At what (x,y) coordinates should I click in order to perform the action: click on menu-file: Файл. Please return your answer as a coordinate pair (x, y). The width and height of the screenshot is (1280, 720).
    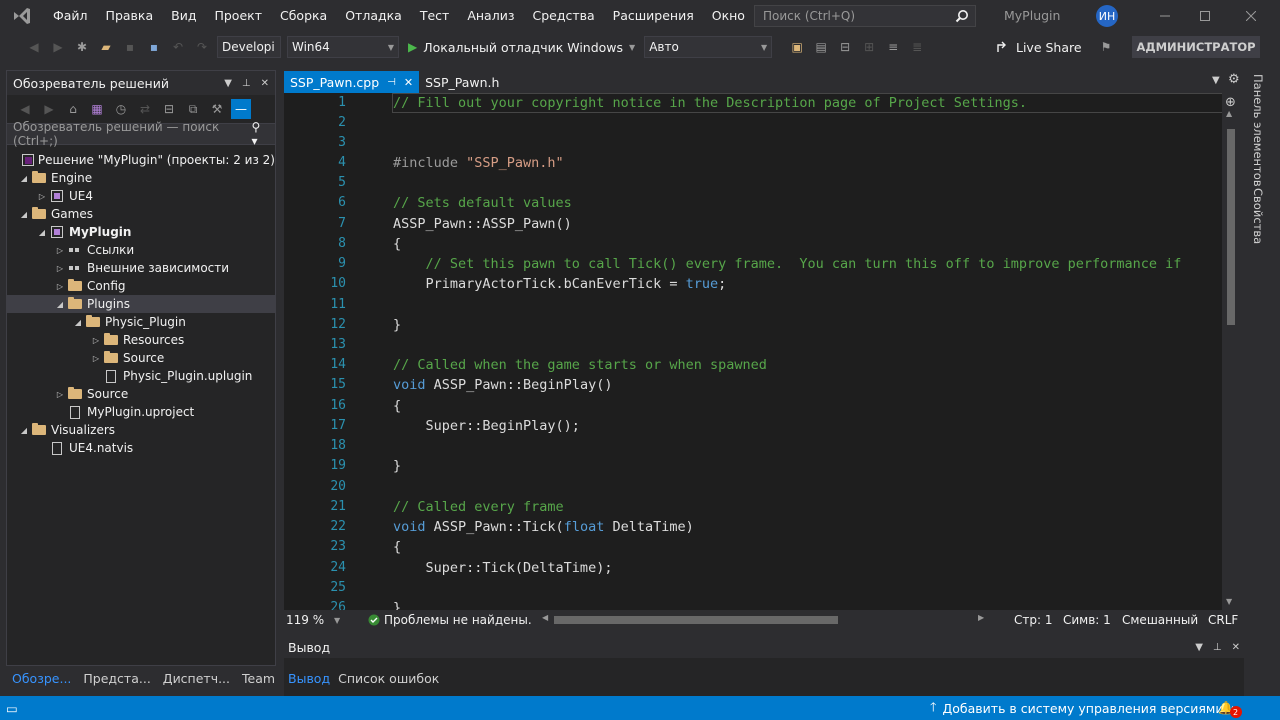
    Looking at the image, I should click on (70, 16).